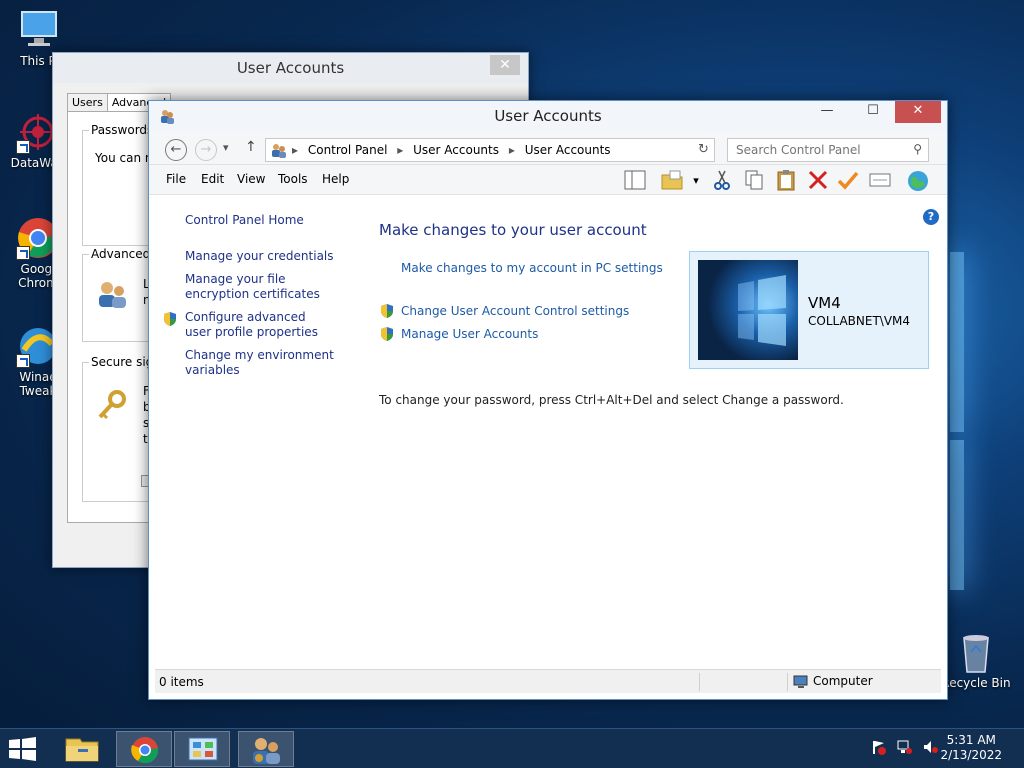 Image resolution: width=1024 pixels, height=768 pixels. I want to click on menu-view: View, so click(251, 179).